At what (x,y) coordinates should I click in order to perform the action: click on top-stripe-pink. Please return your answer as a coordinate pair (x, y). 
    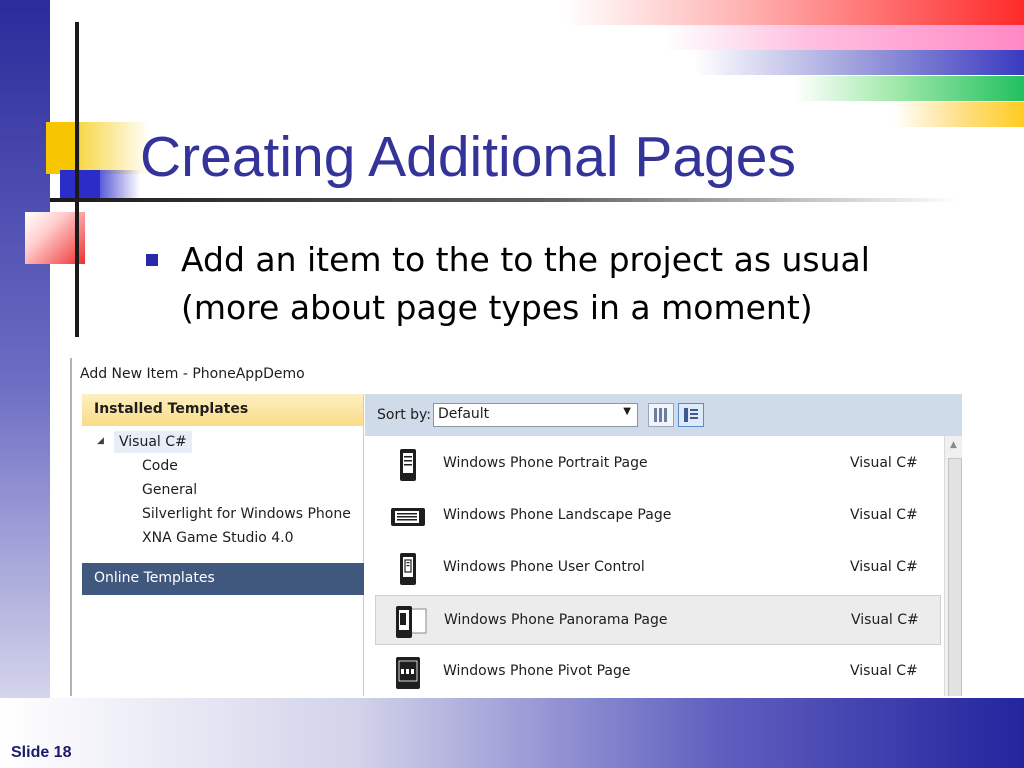
    Looking at the image, I should click on (844, 37).